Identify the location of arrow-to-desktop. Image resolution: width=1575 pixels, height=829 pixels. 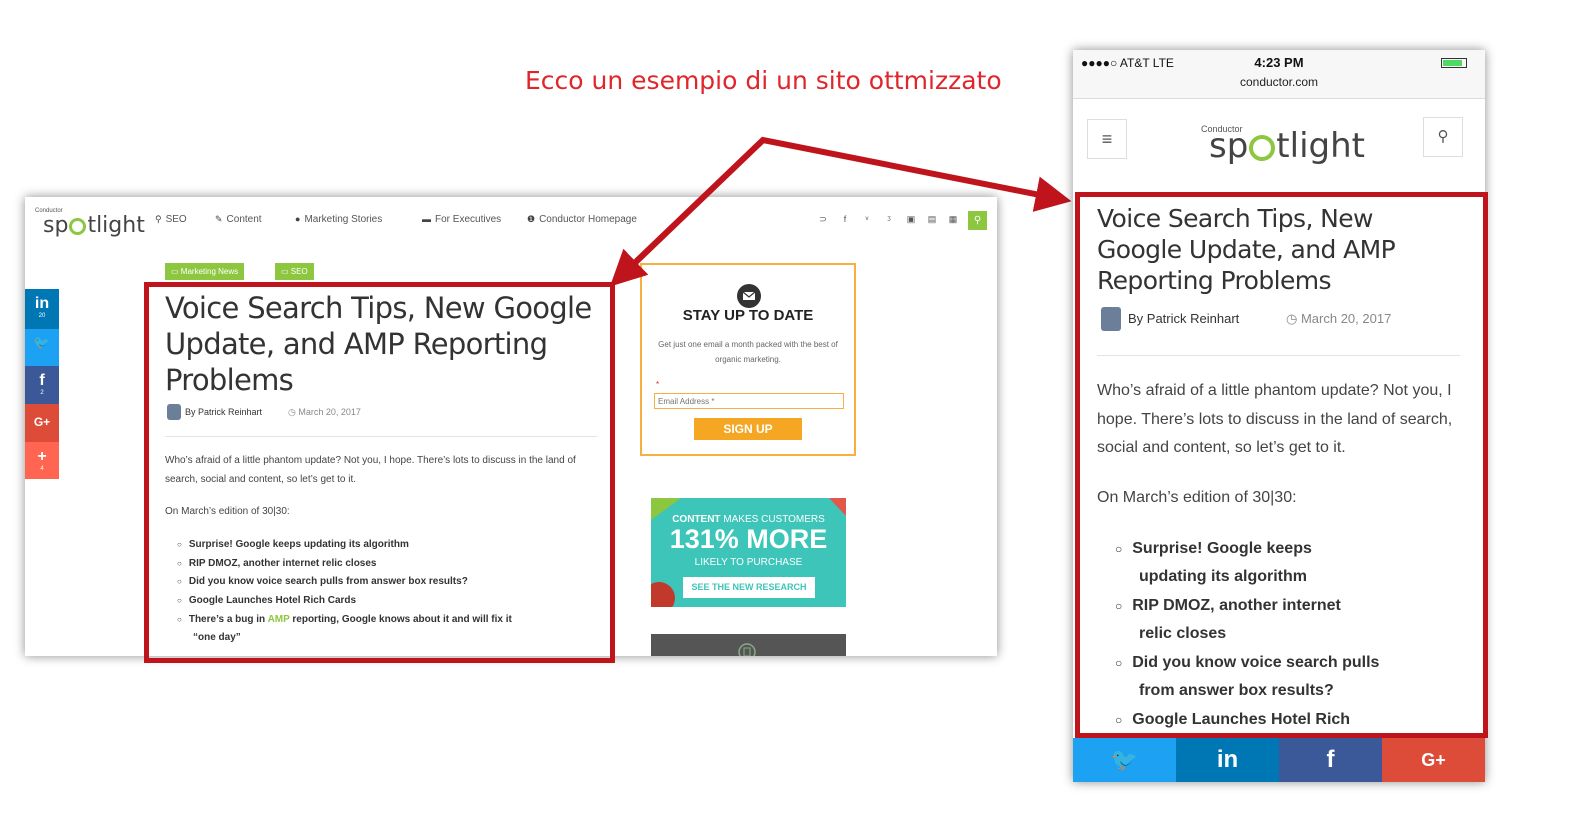
(687, 212).